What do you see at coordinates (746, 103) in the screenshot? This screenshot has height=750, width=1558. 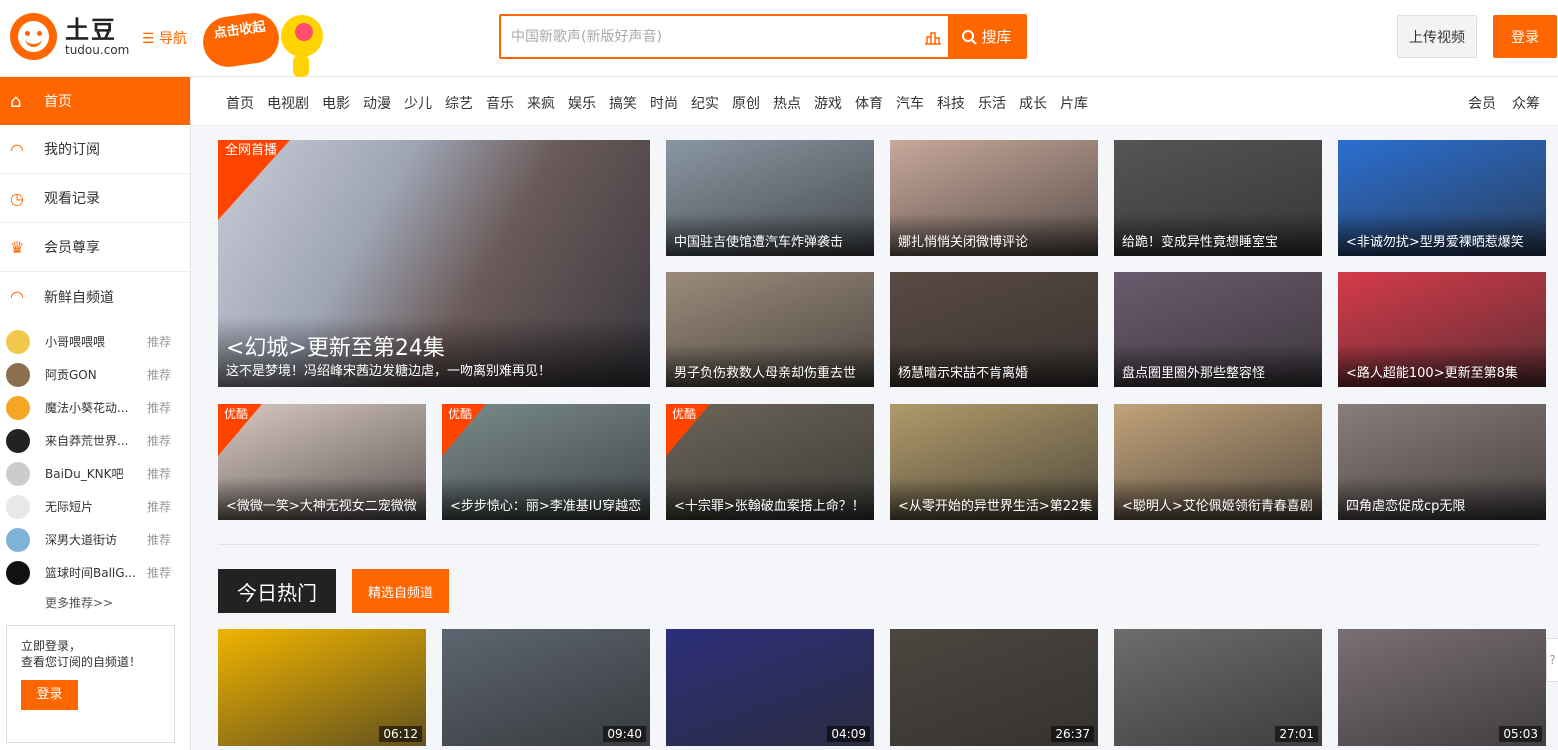 I see `channel-tab: 原创` at bounding box center [746, 103].